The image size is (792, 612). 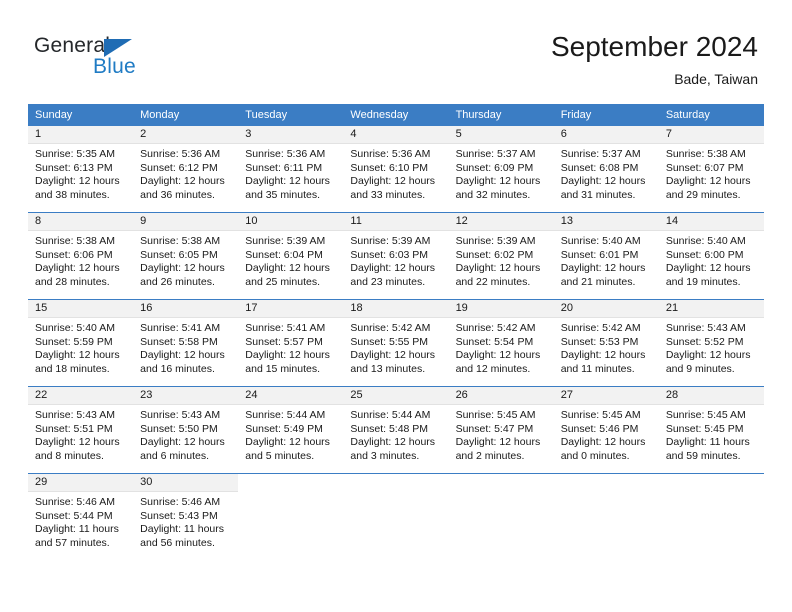 What do you see at coordinates (501, 135) in the screenshot?
I see `day-number: 5` at bounding box center [501, 135].